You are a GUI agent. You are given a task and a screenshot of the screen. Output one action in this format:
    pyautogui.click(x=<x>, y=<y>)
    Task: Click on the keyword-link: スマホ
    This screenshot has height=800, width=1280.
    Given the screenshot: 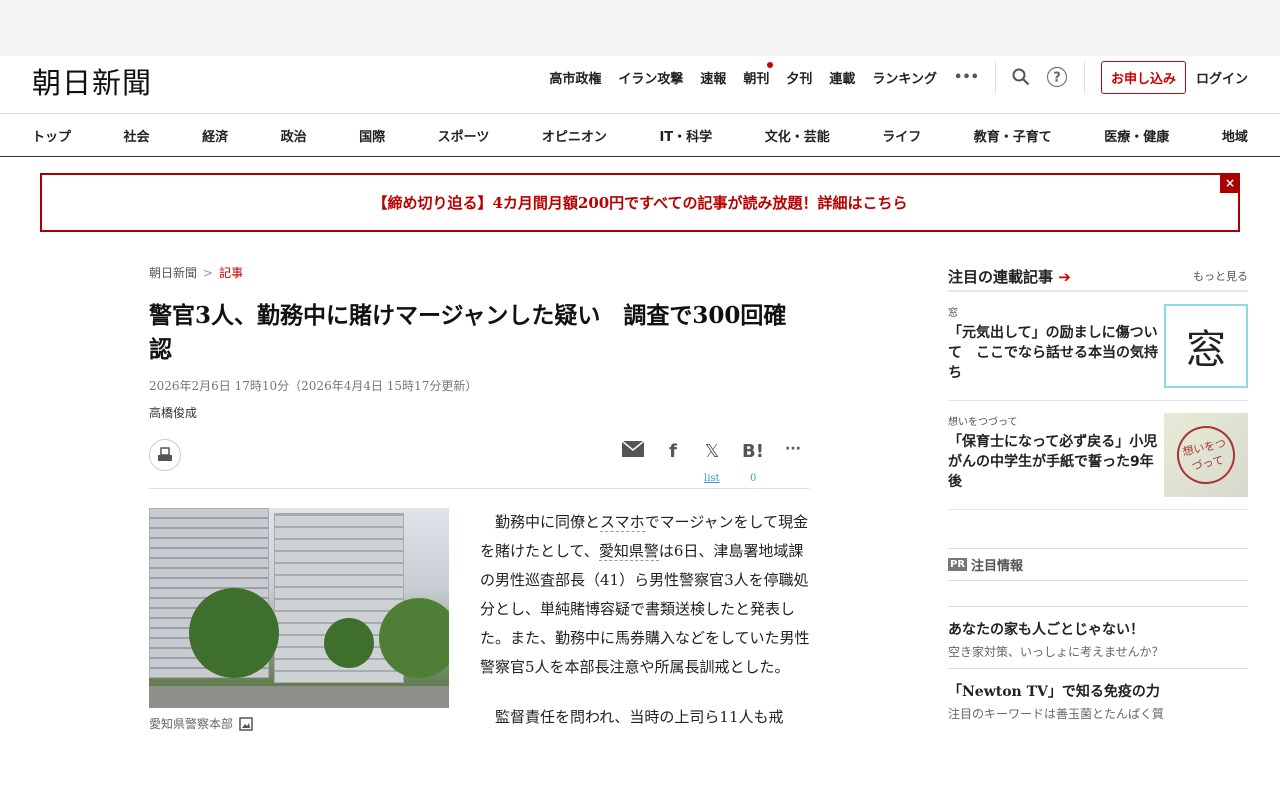 What is the action you would take?
    pyautogui.click(x=622, y=522)
    